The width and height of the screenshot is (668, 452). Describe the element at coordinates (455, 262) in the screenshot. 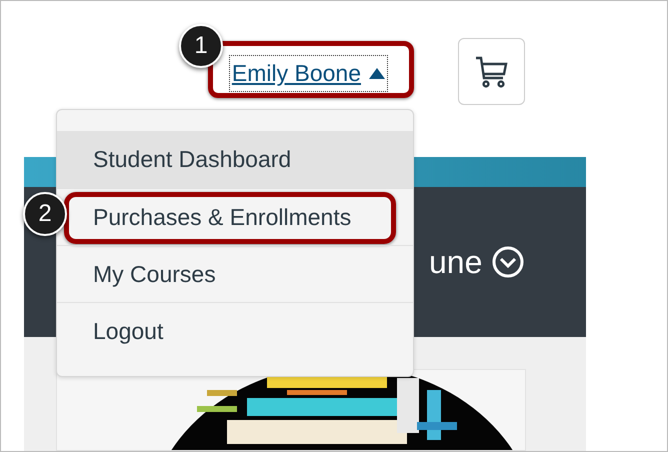

I see `course-title: une` at that location.